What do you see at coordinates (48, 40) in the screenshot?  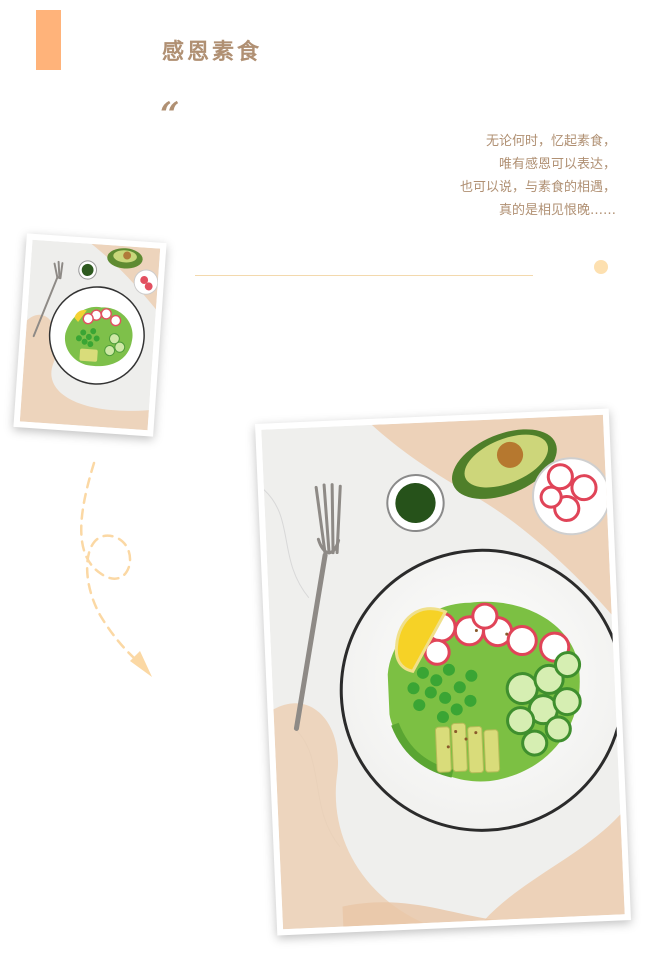 I see `accent-bar` at bounding box center [48, 40].